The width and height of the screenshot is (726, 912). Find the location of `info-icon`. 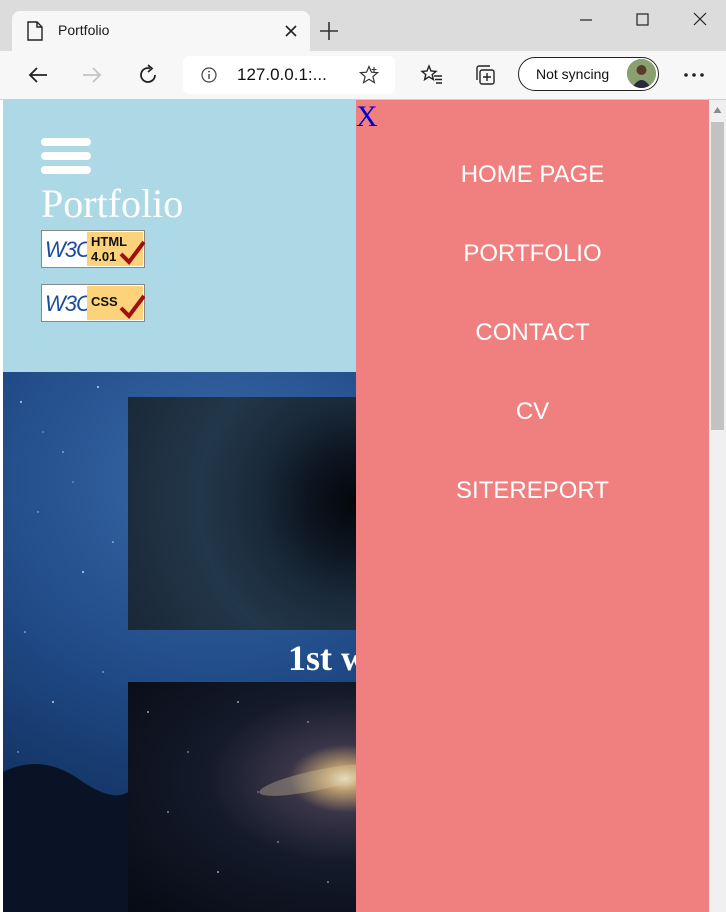

info-icon is located at coordinates (209, 75).